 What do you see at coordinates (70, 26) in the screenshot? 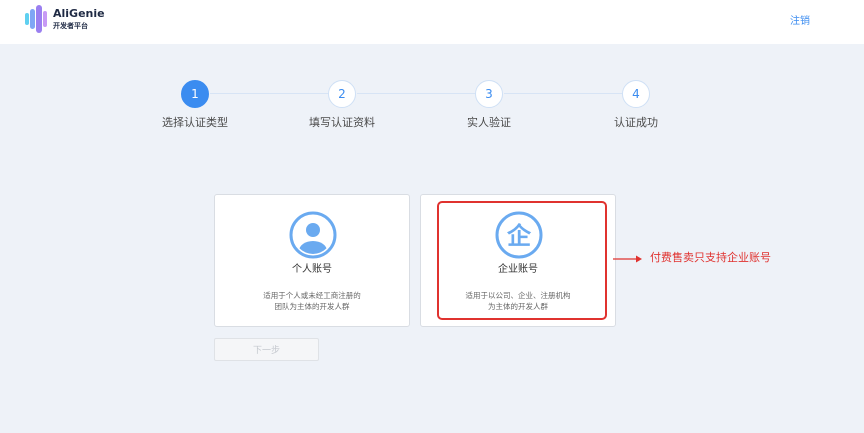
I see `brand-subtitle: 开发者平台` at bounding box center [70, 26].